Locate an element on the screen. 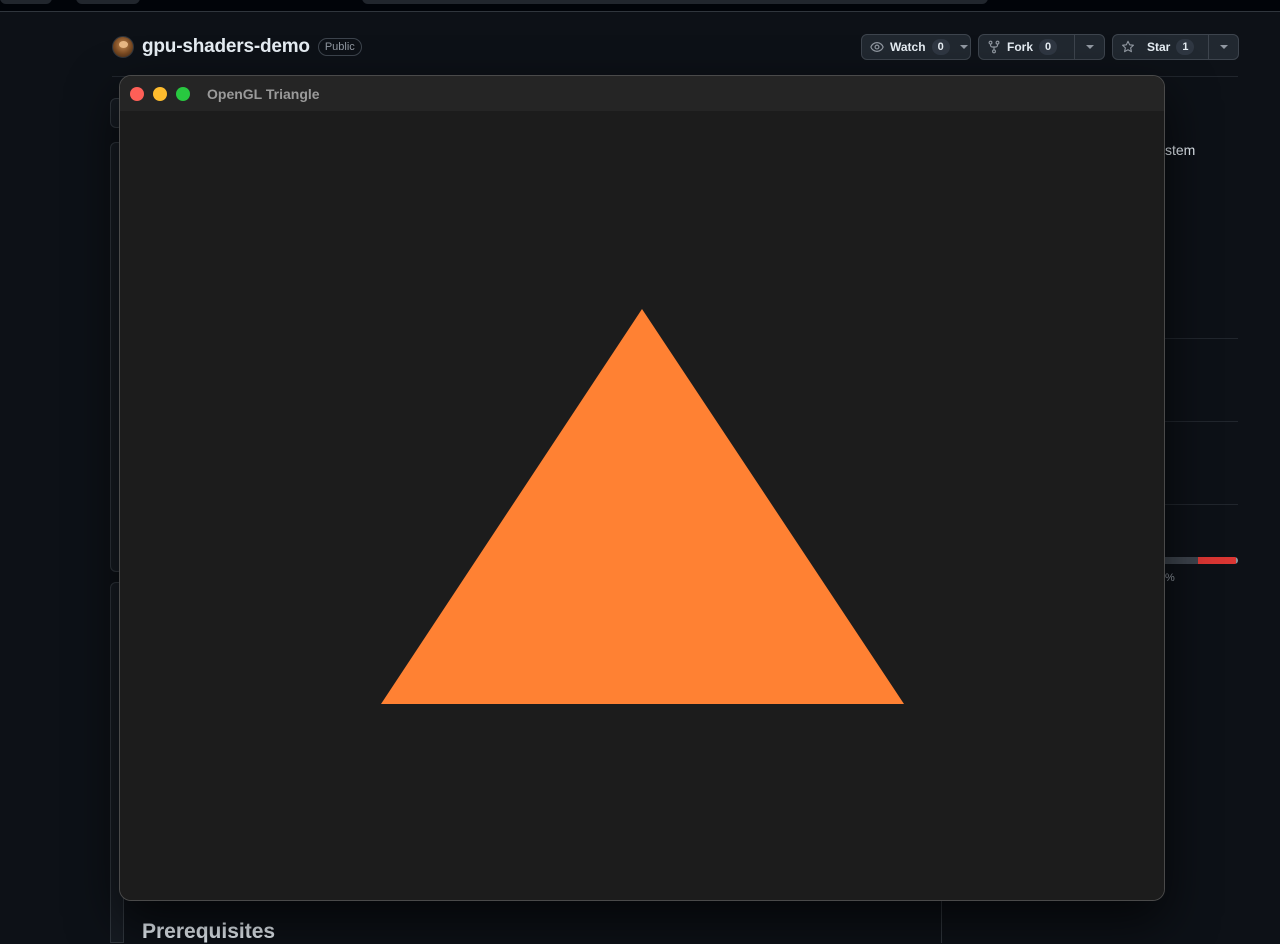 This screenshot has height=944, width=1280. language-percent-fragment: % is located at coordinates (1170, 578).